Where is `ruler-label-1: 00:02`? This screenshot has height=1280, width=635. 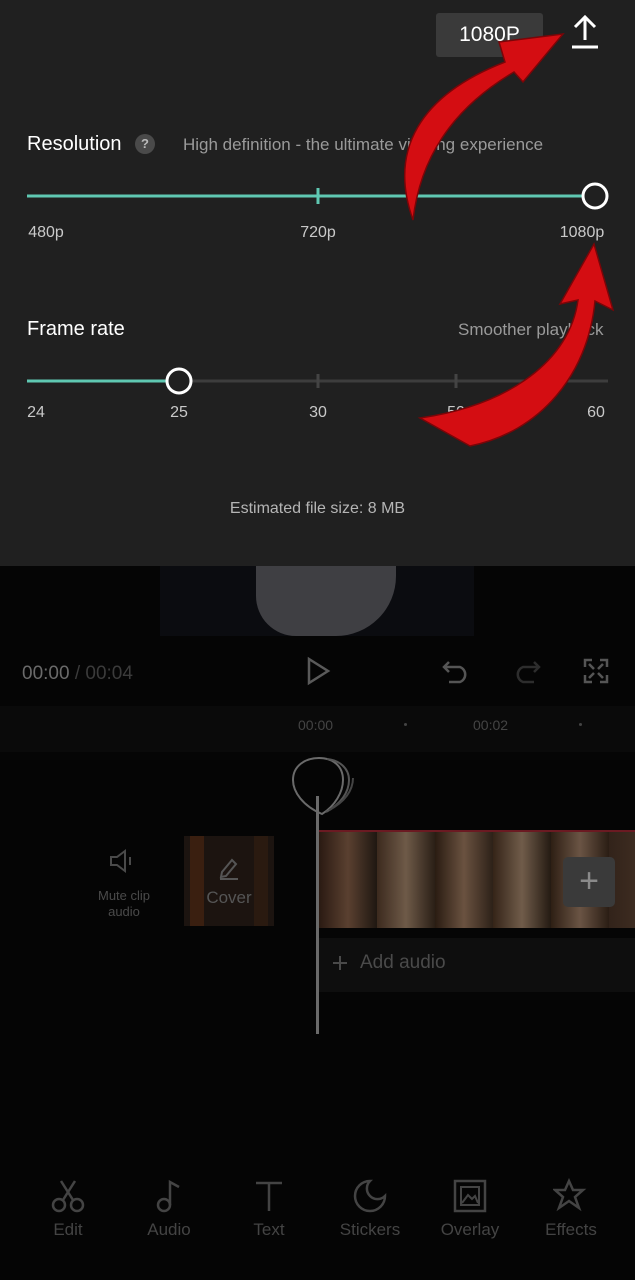 ruler-label-1: 00:02 is located at coordinates (491, 725).